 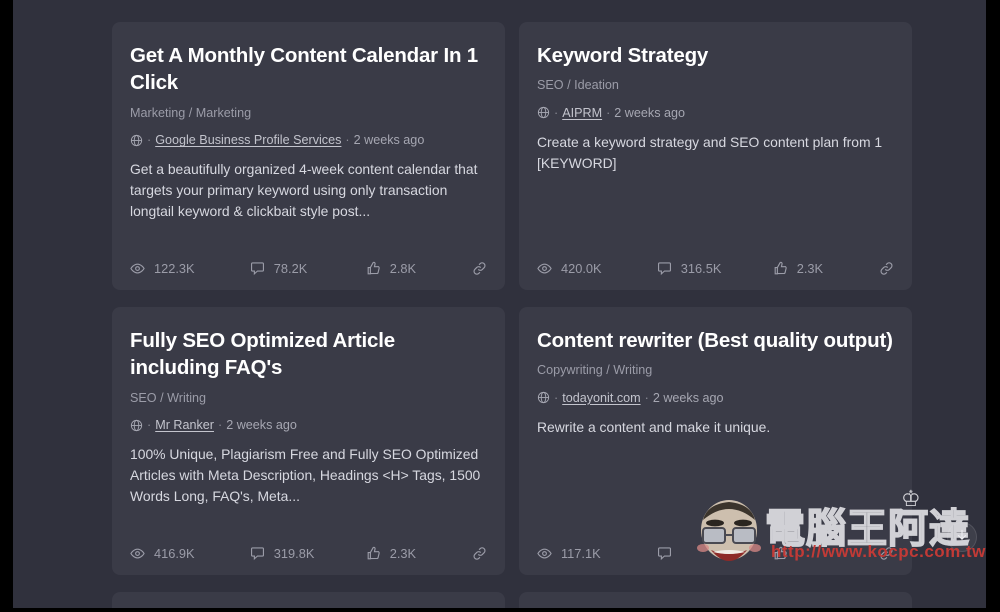 I want to click on card-meta: · Mr Ranker · 2 weeks ago, so click(x=308, y=425).